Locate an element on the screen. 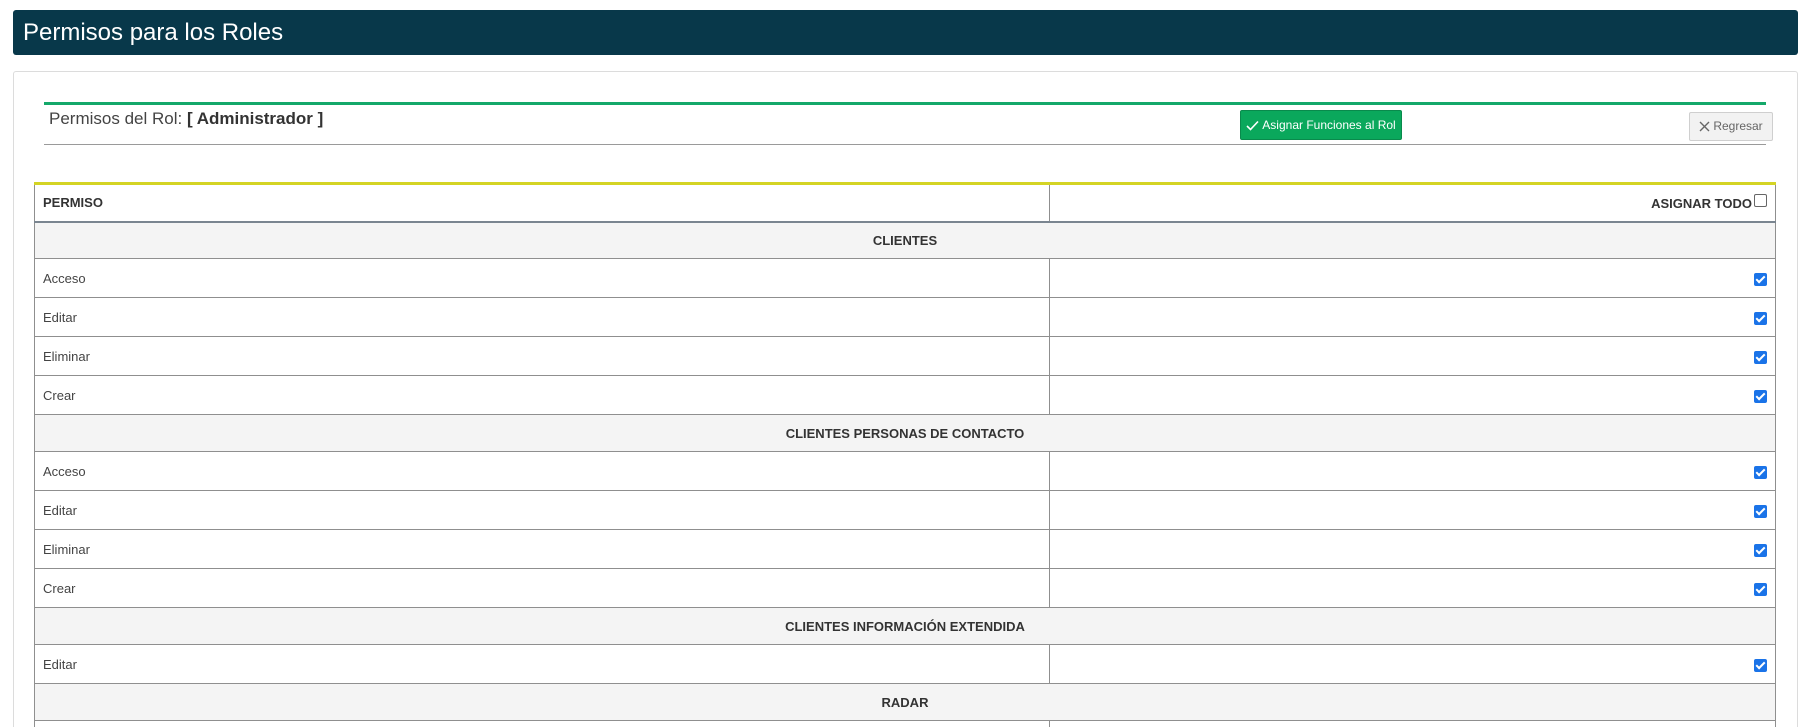  group-row: CLIENTES INFORMACIÓN EXTENDIDA is located at coordinates (905, 626).